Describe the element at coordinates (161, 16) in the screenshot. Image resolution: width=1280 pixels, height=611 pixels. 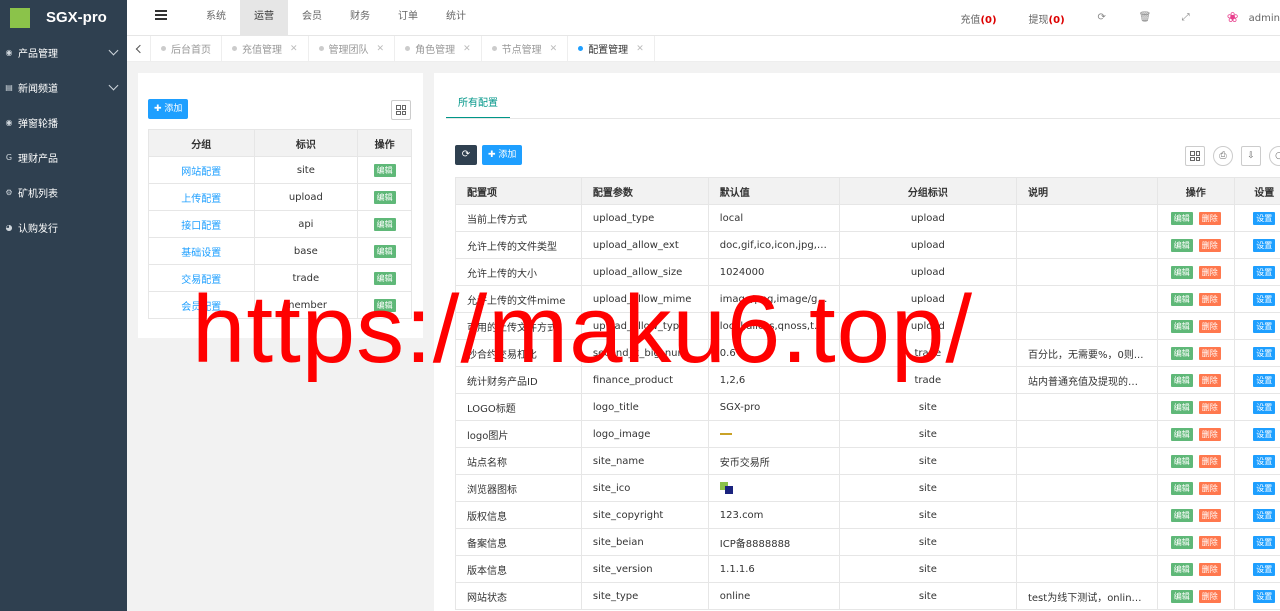
I see `menu-toggle-icon` at that location.